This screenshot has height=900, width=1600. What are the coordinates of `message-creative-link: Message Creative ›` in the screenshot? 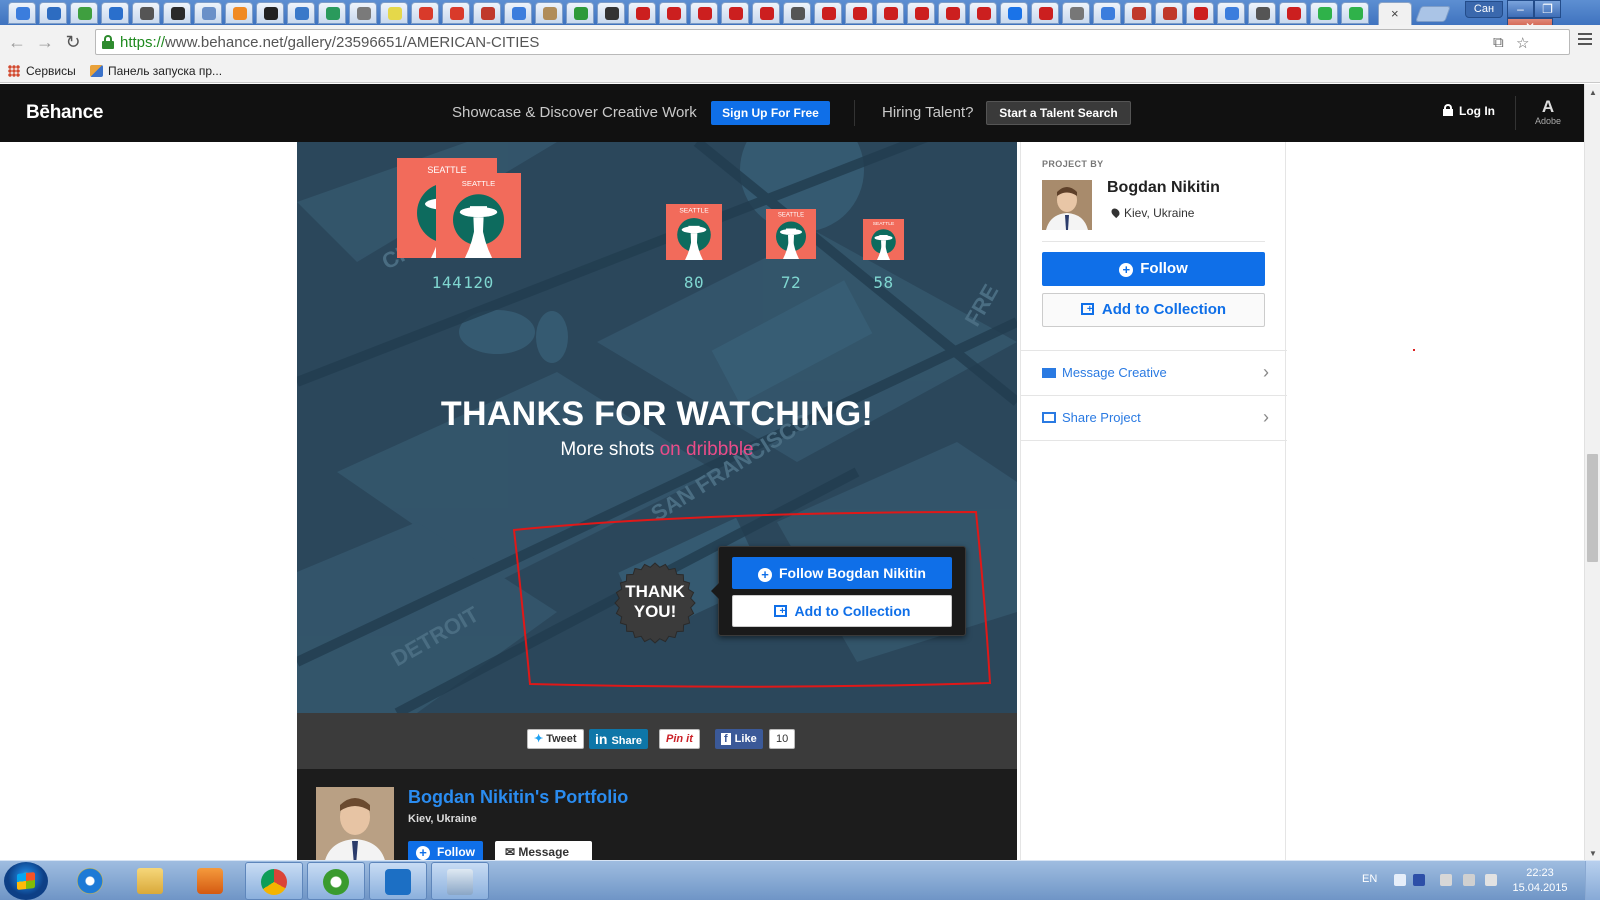 It's located at (1154, 372).